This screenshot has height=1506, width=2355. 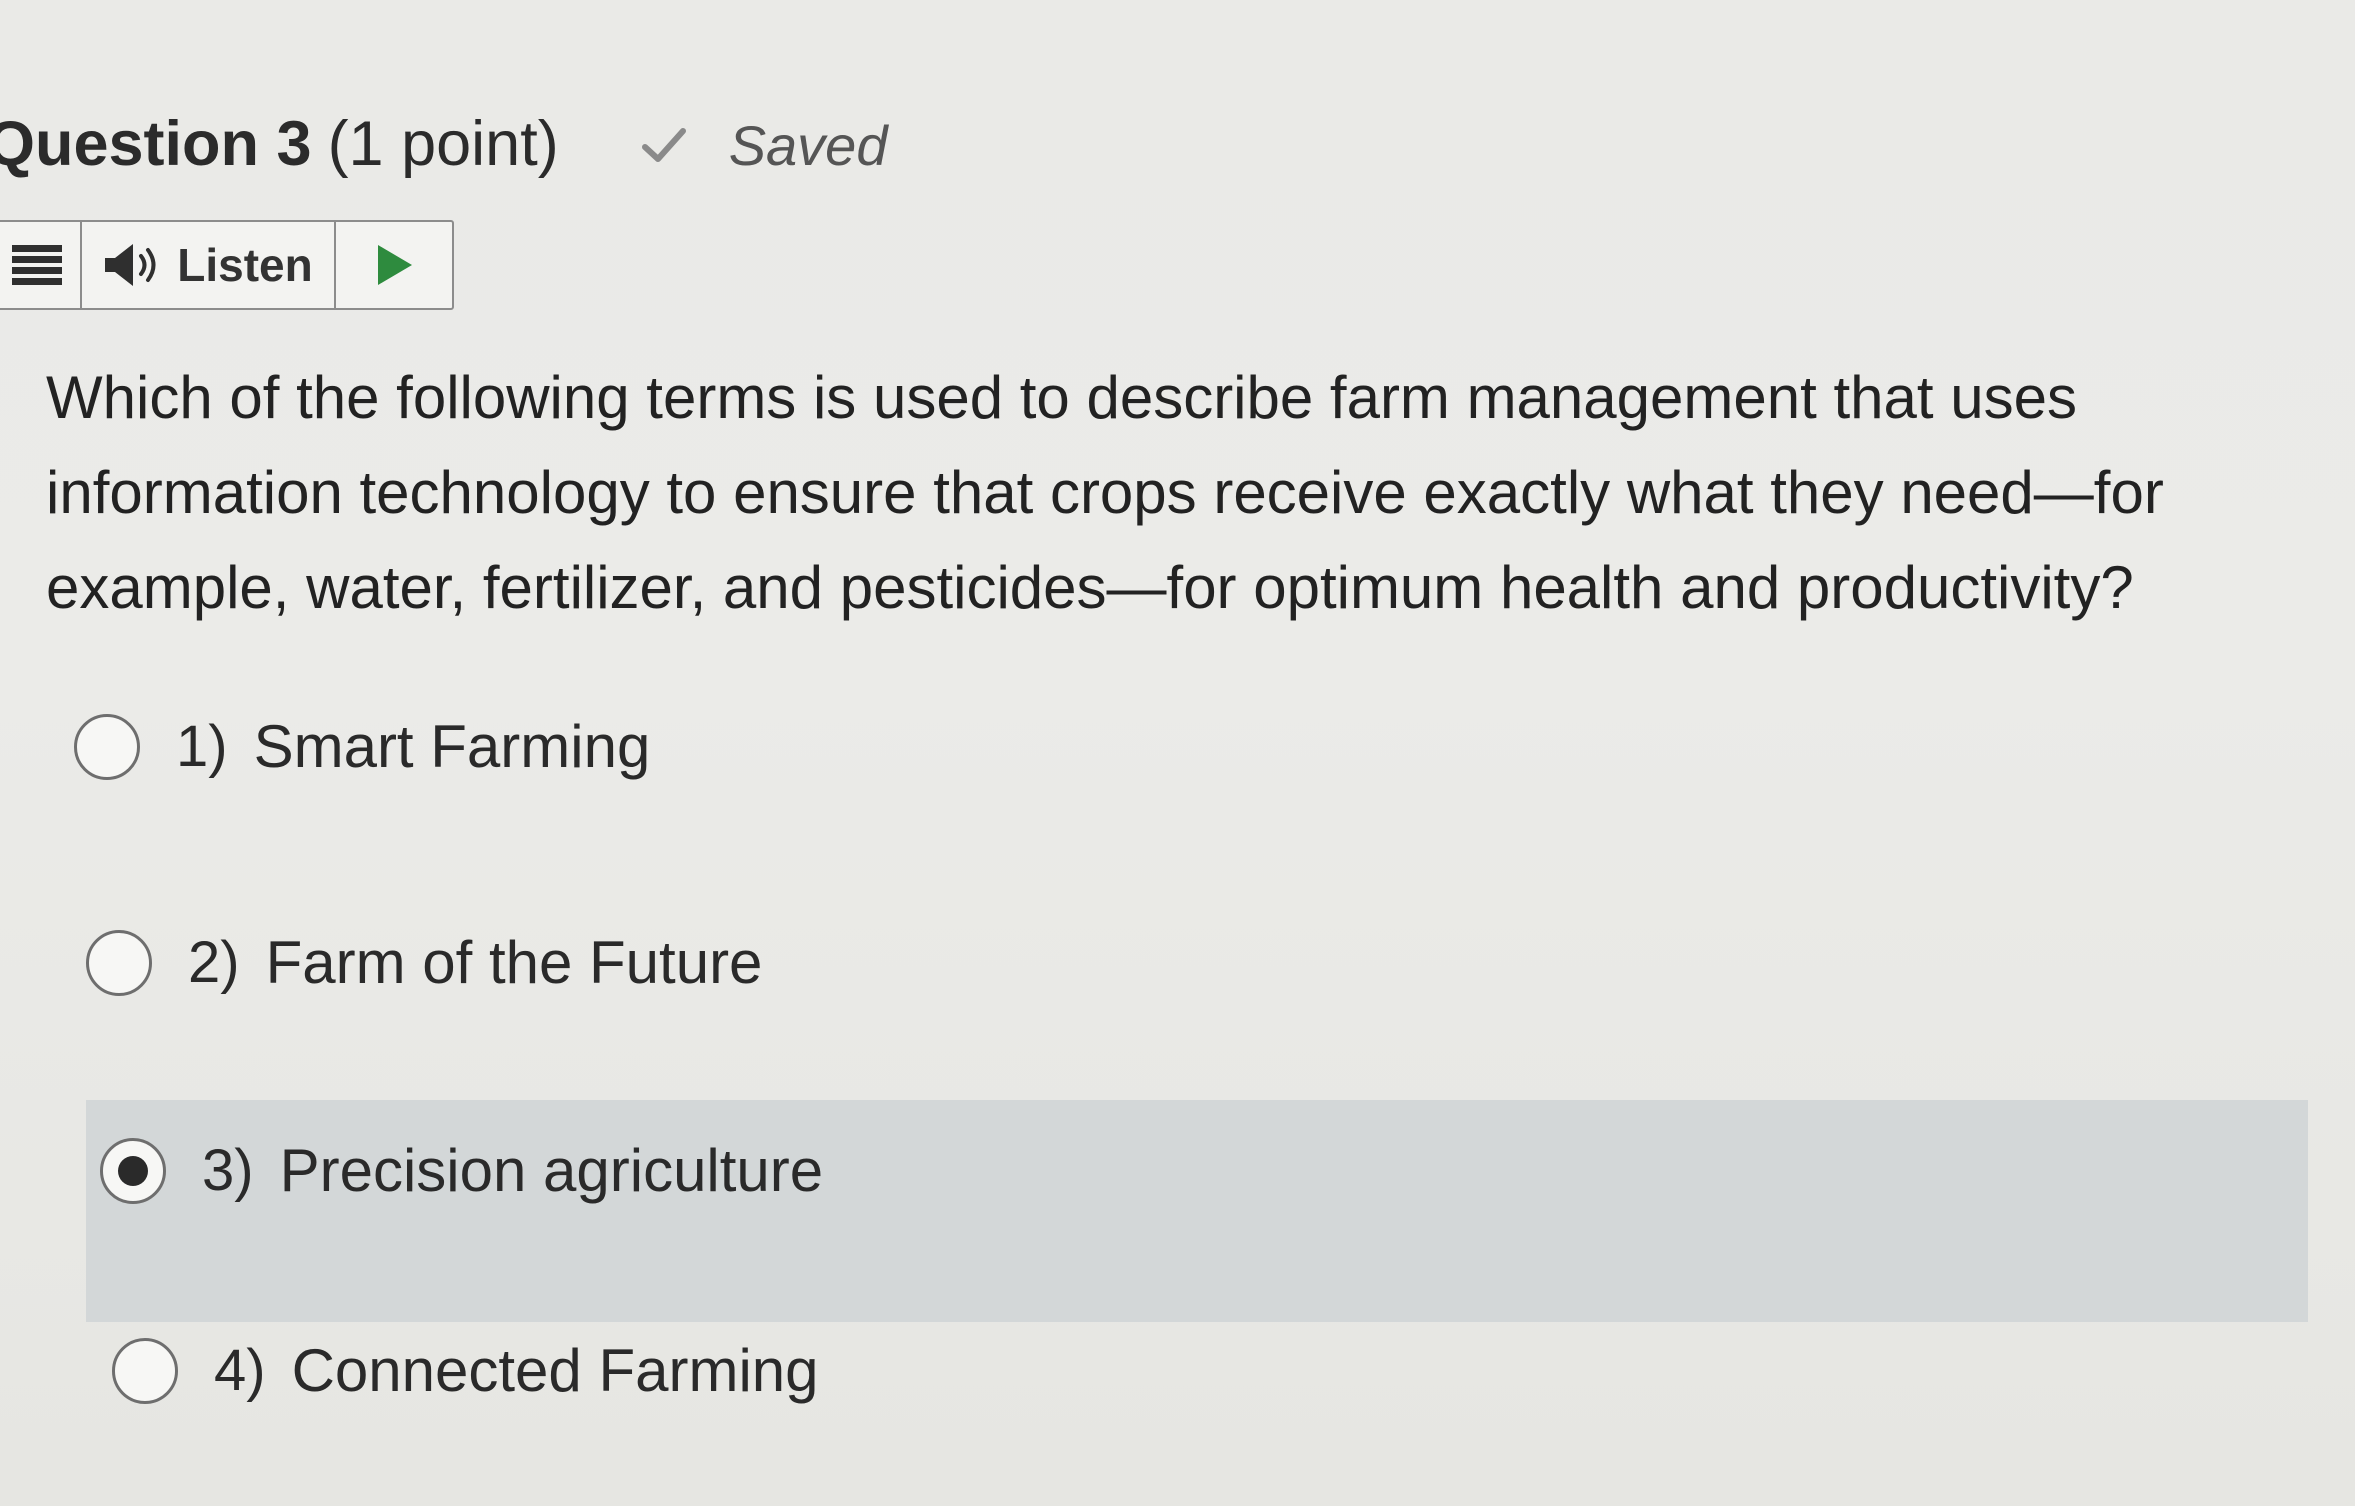 I want to click on question-header: Question 3 (1 point) Saved, so click(x=443, y=144).